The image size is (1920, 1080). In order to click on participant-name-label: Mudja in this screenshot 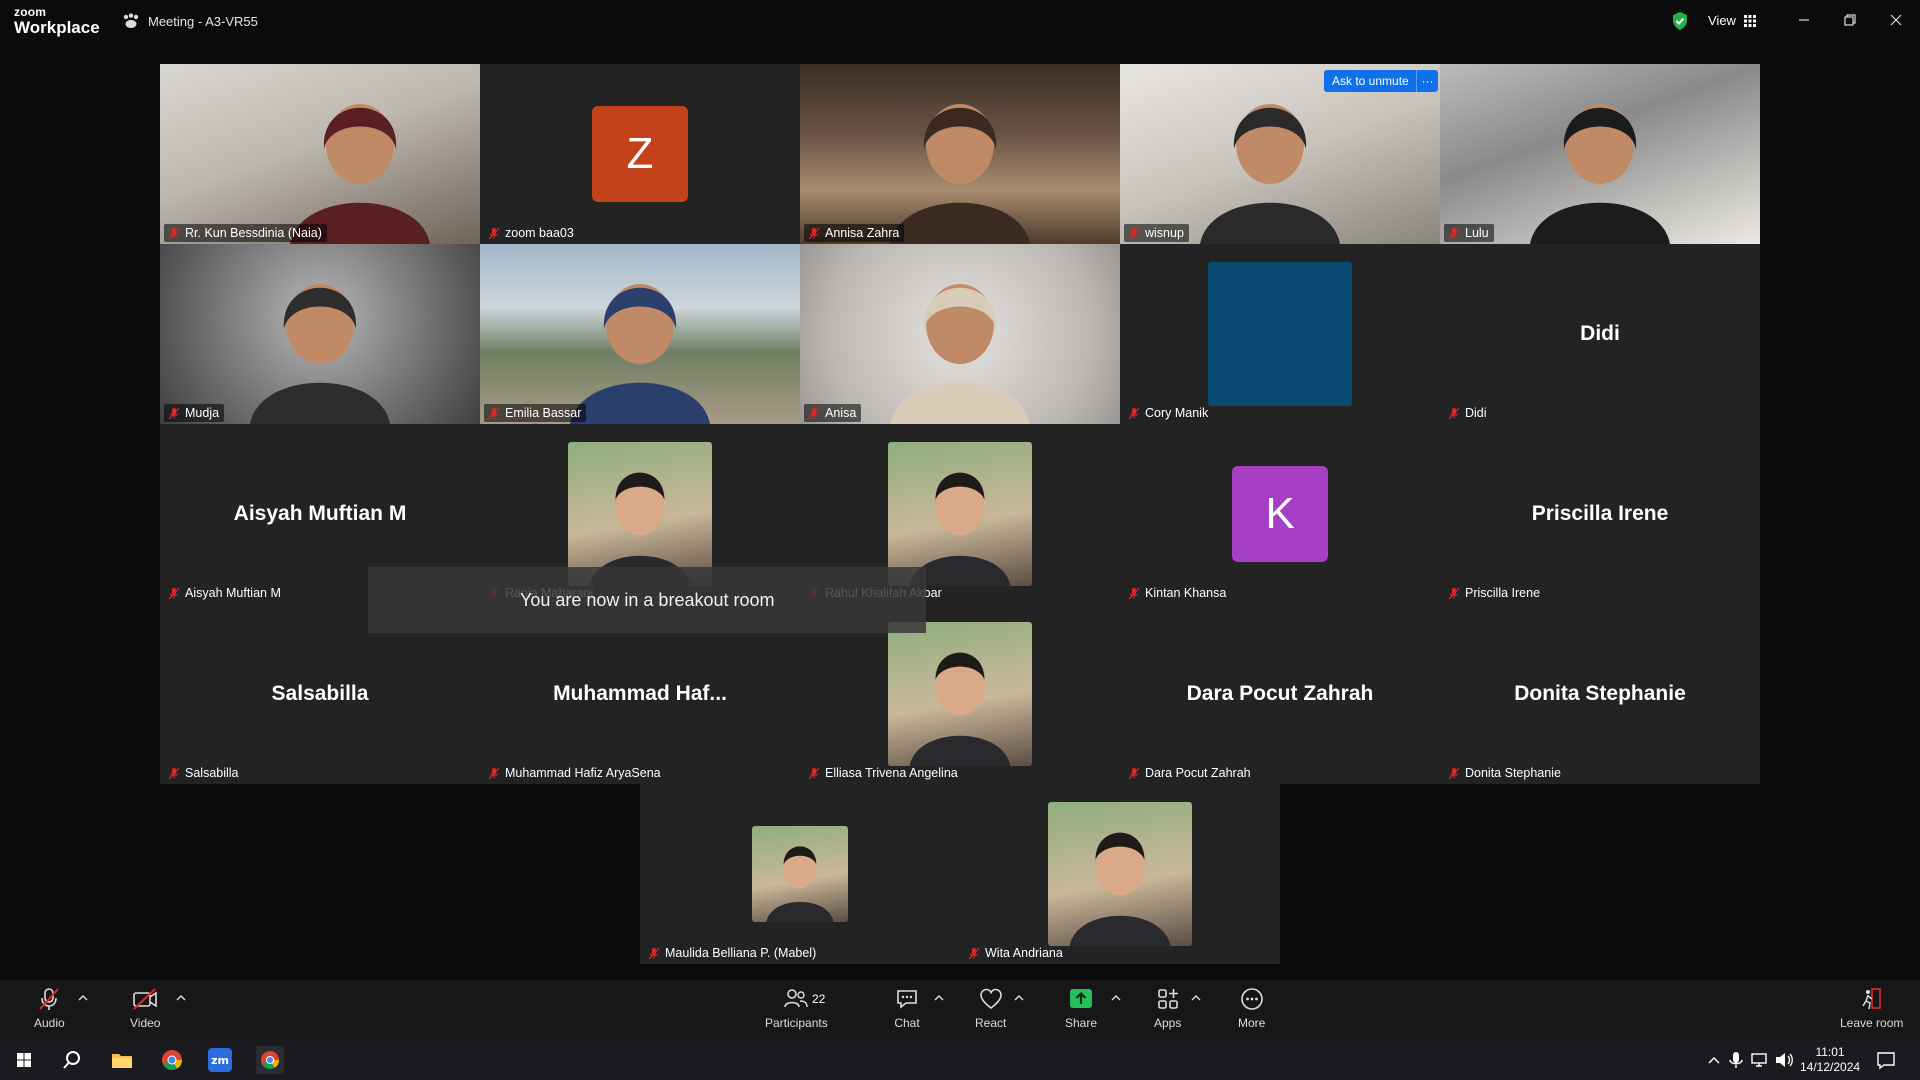, I will do `click(194, 413)`.